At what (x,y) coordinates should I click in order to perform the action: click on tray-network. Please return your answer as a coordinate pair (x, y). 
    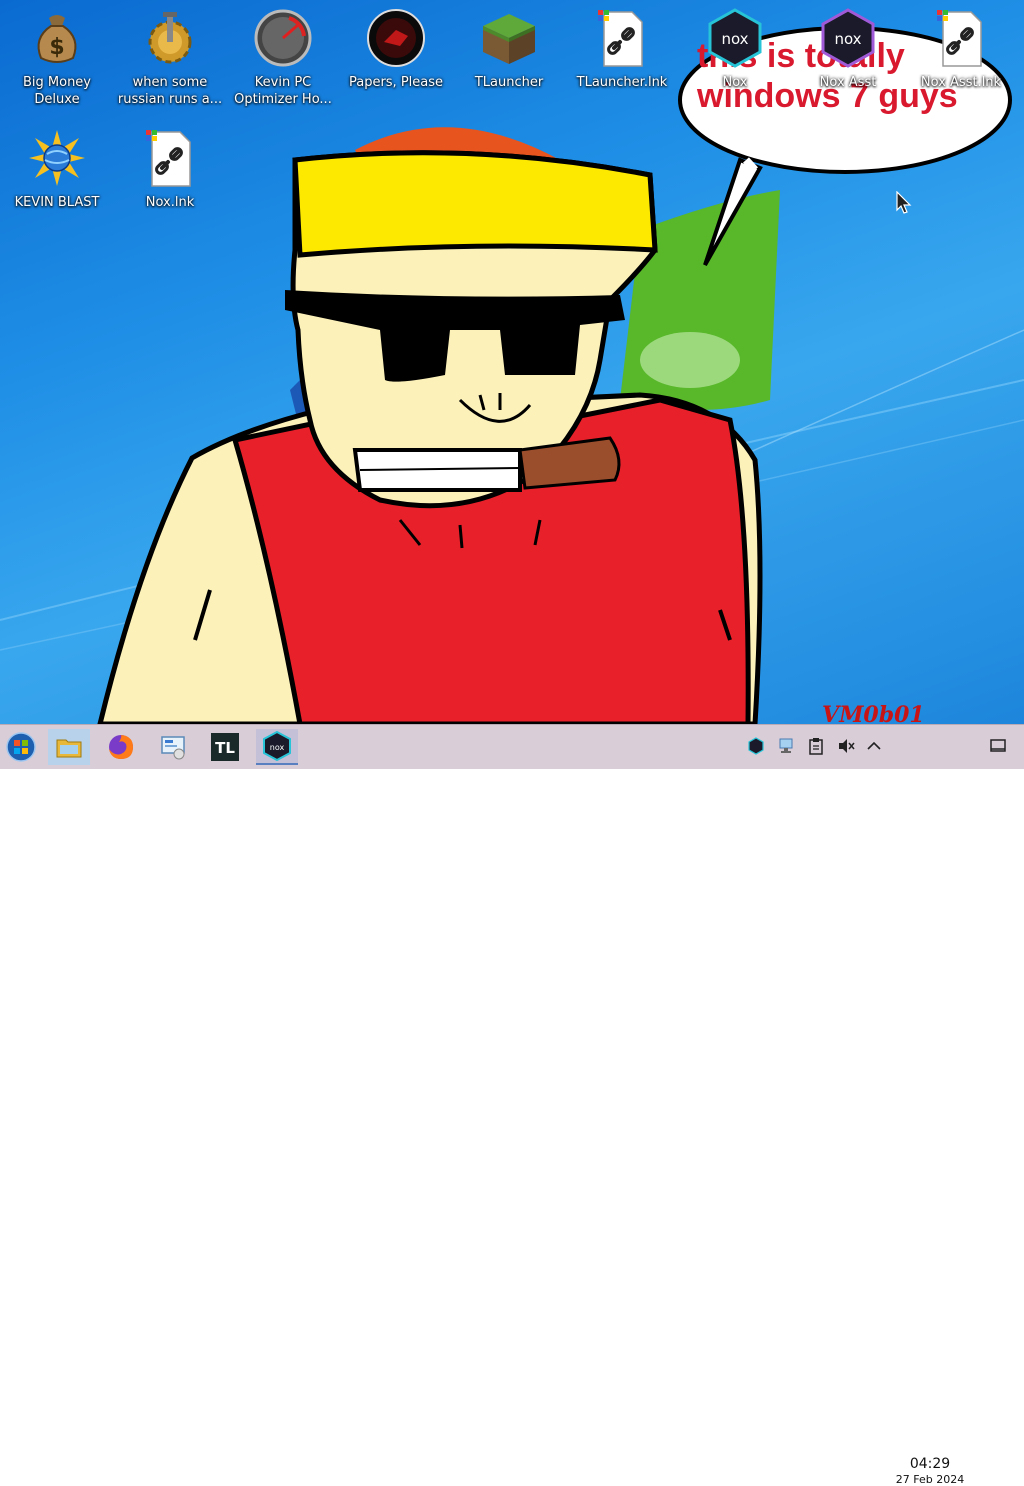
    Looking at the image, I should click on (786, 746).